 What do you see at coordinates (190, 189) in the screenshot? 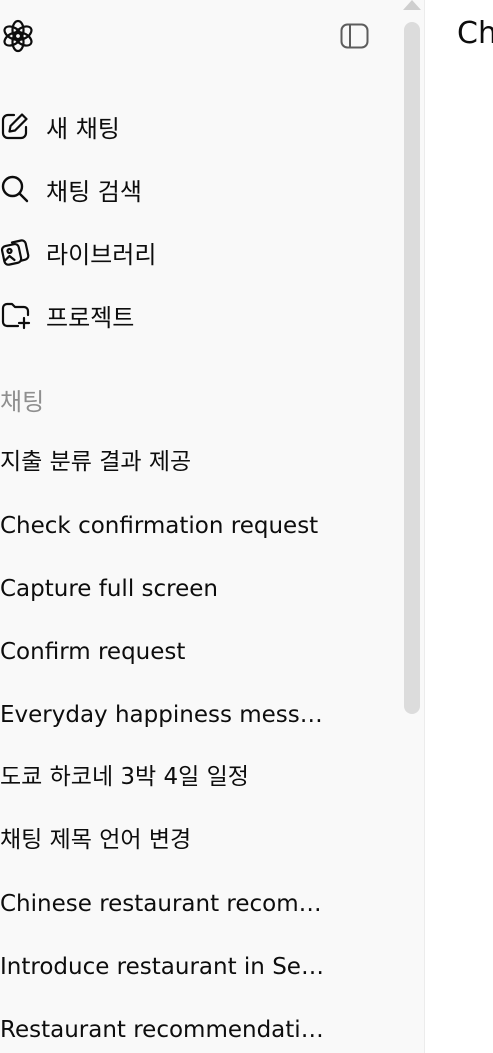
I see `sidebar-item-search-chats: 채팅 검색` at bounding box center [190, 189].